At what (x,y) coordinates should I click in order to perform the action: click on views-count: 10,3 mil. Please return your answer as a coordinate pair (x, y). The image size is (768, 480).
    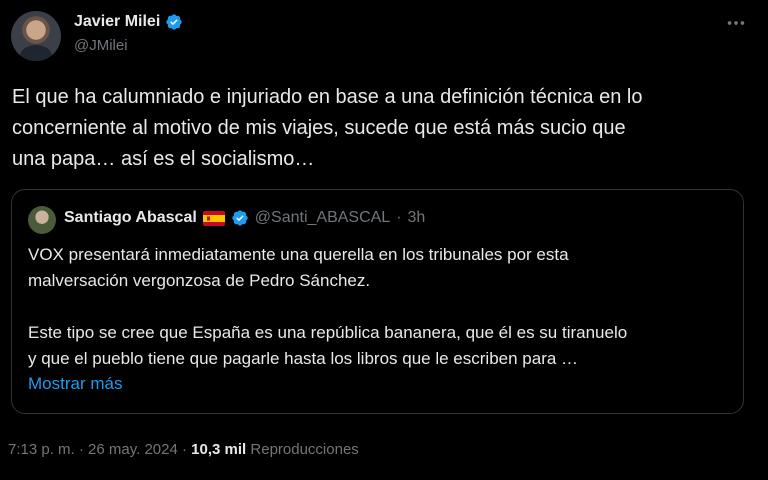
    Looking at the image, I should click on (219, 449).